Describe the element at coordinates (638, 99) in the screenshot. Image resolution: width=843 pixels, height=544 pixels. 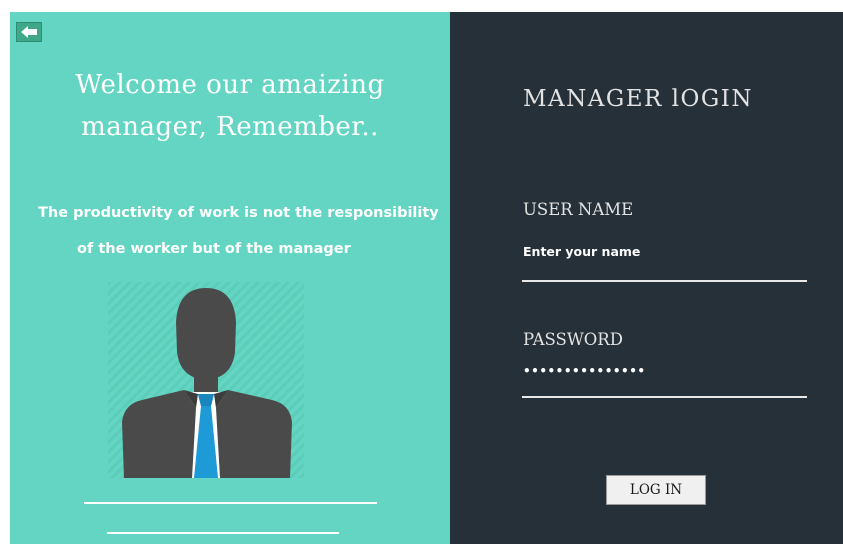
I see `login-title: MANAGER lOGIN` at that location.